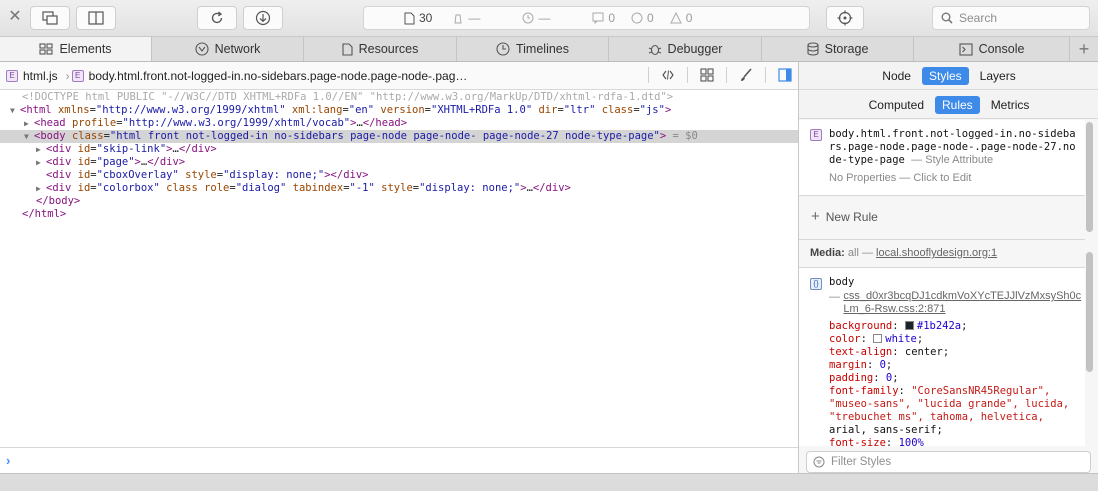 The width and height of the screenshot is (1098, 491). What do you see at coordinates (399, 460) in the screenshot?
I see `console-prompt-area: ›` at bounding box center [399, 460].